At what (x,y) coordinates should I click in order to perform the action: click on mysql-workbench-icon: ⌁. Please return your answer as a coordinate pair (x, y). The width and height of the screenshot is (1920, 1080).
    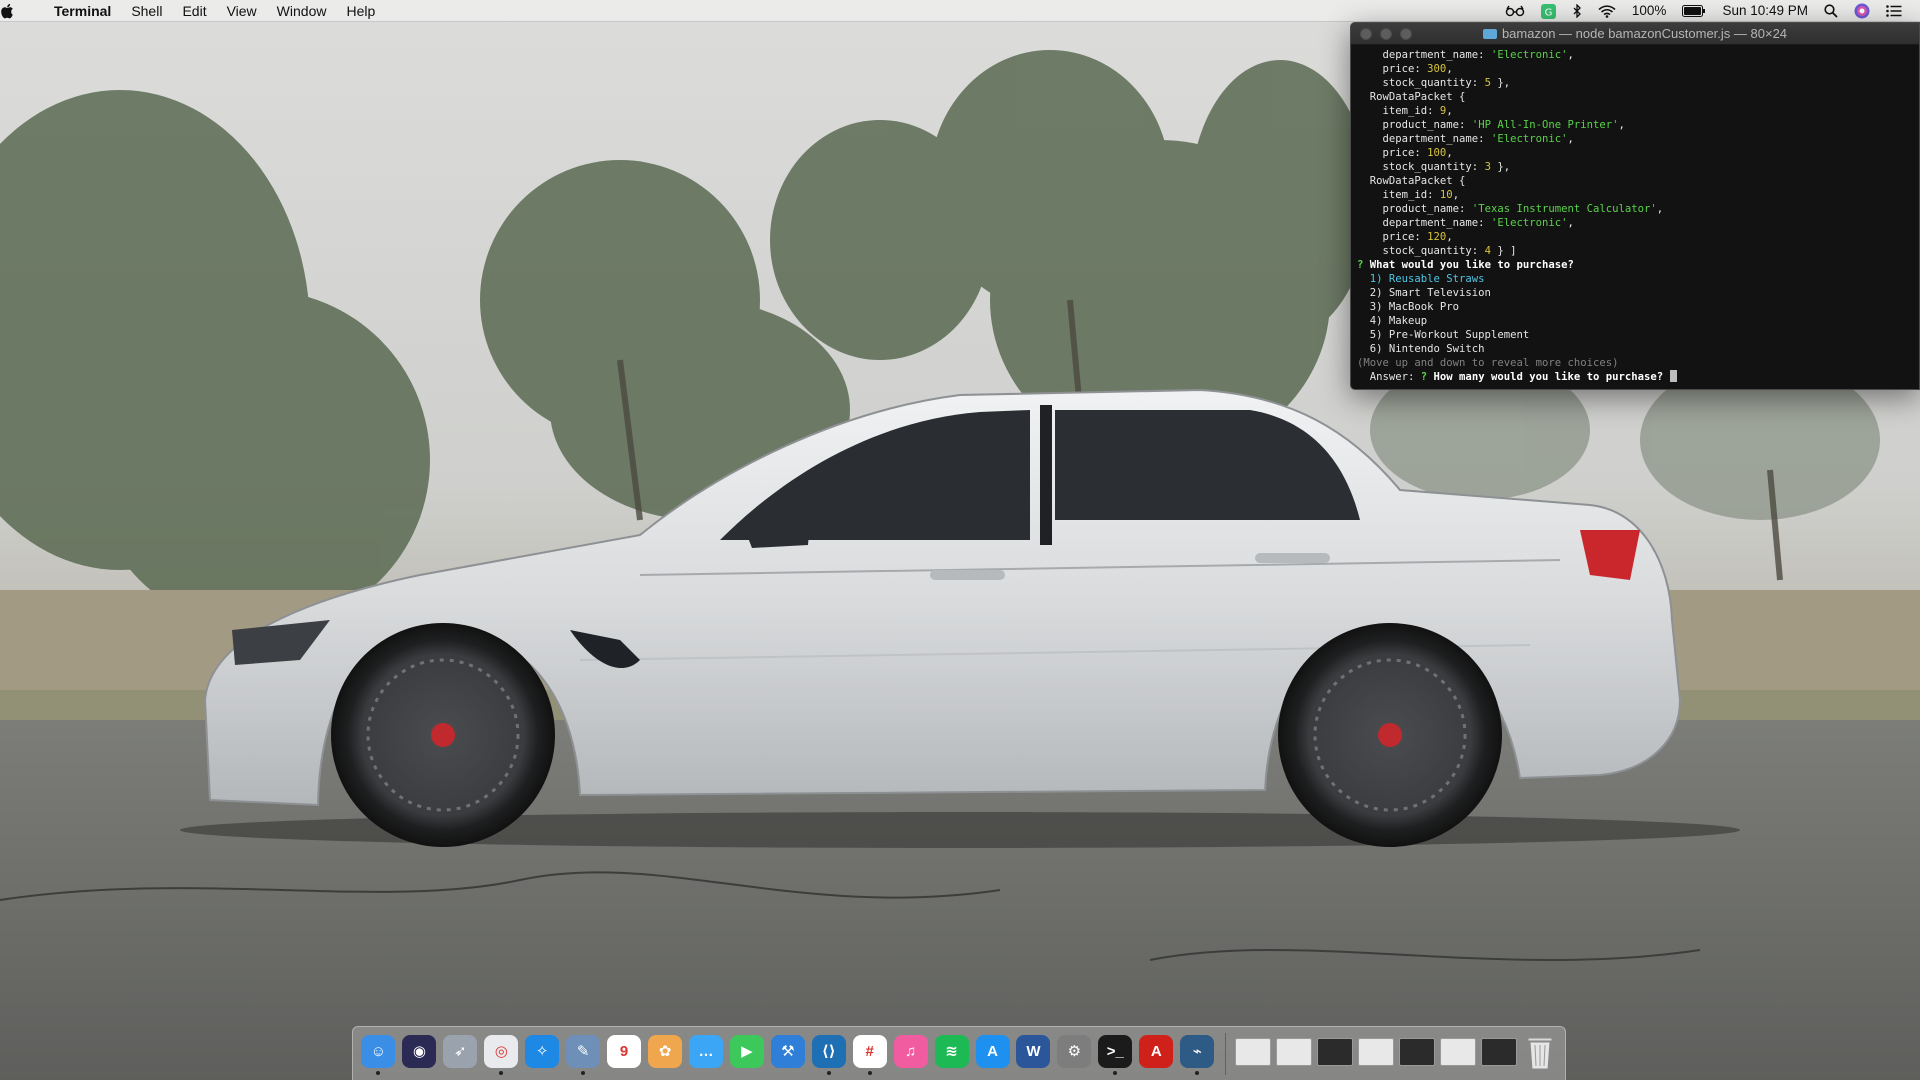
    Looking at the image, I should click on (1197, 1051).